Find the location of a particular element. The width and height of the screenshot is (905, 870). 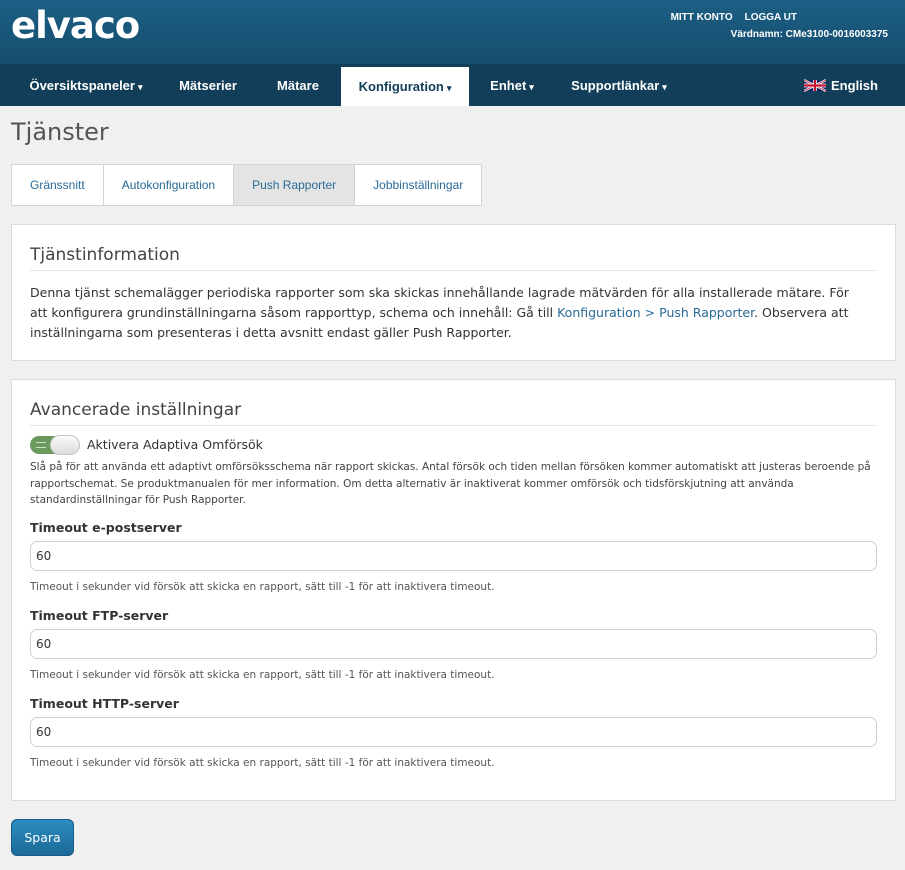

toggle-on-indicator is located at coordinates (41, 445).